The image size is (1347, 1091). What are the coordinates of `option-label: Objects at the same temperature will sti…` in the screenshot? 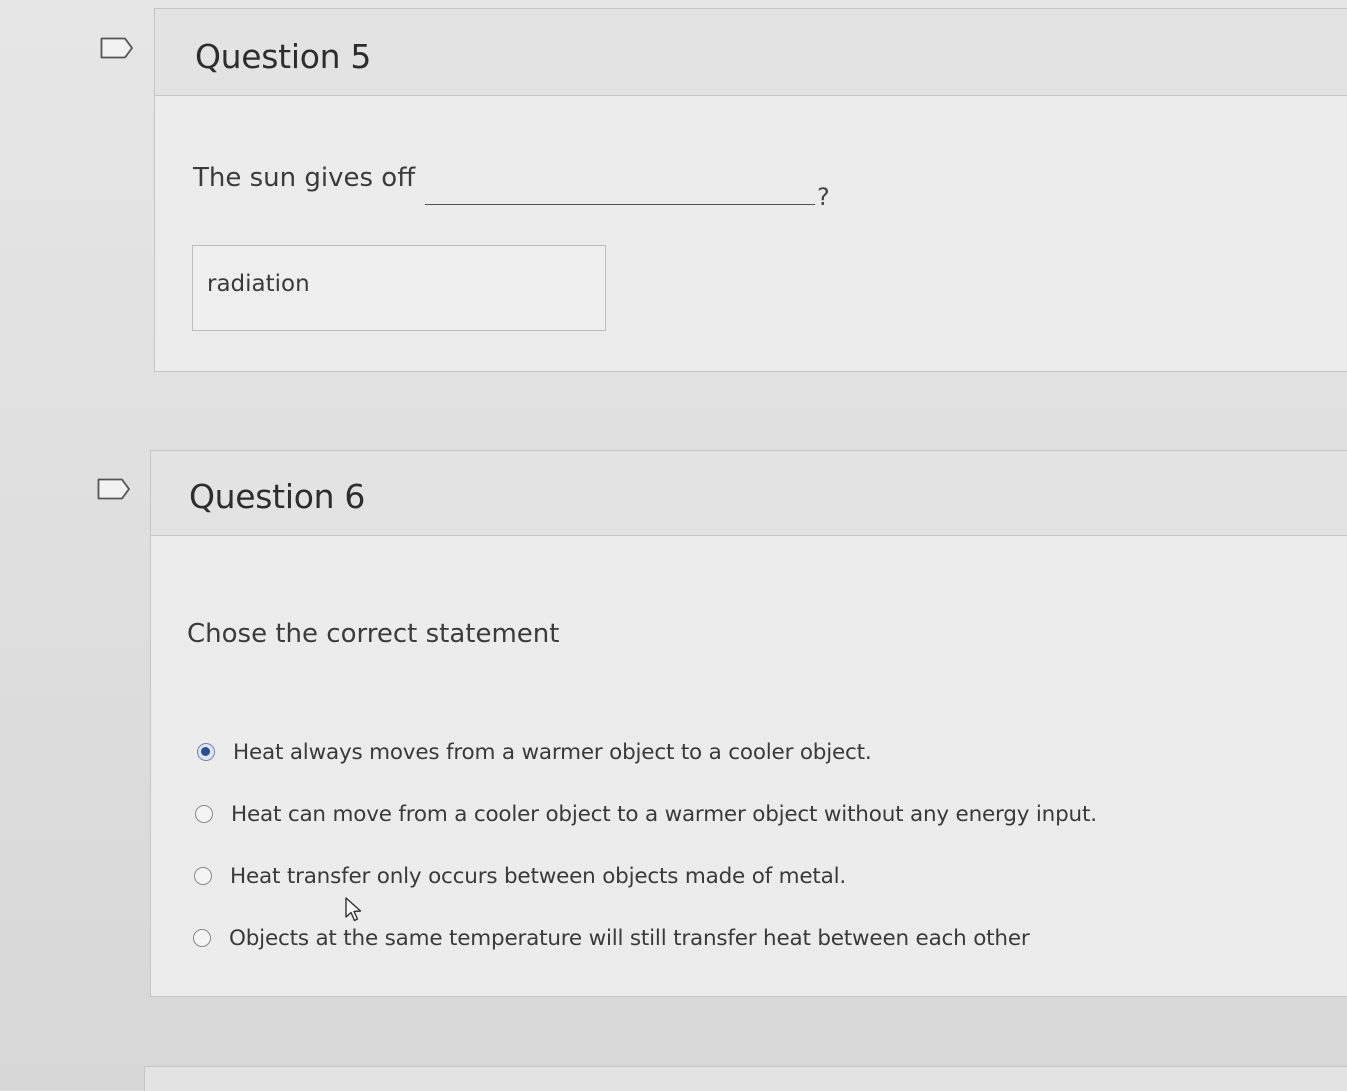 It's located at (629, 938).